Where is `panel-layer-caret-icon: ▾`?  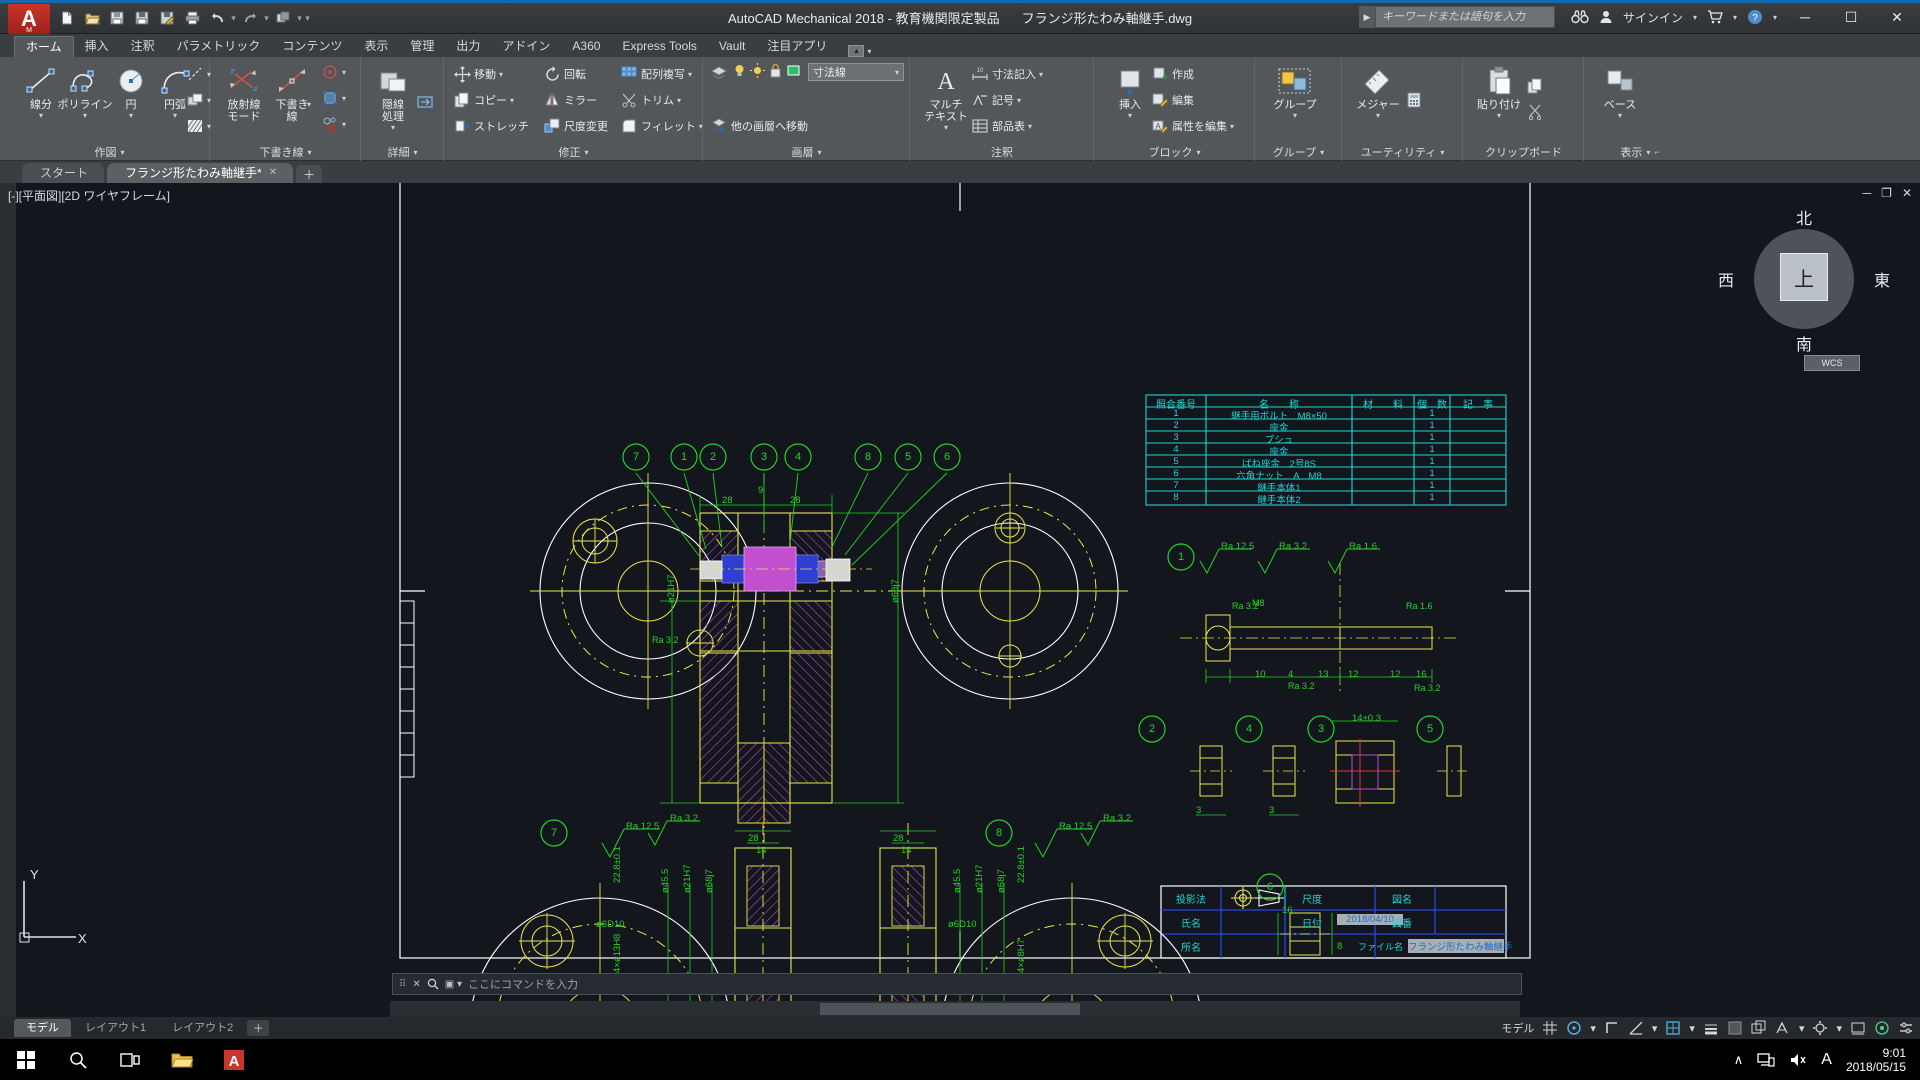 panel-layer-caret-icon: ▾ is located at coordinates (819, 152).